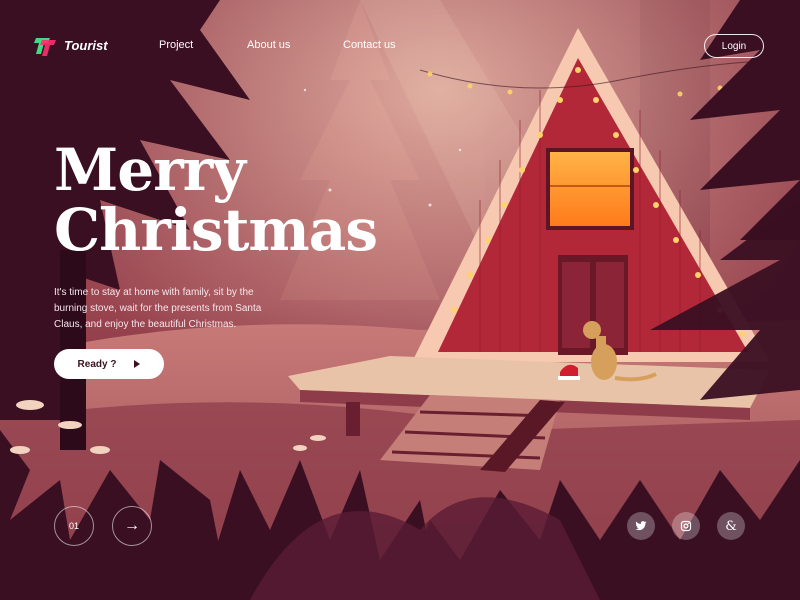 This screenshot has width=800, height=600. I want to click on twitter-icon, so click(641, 526).